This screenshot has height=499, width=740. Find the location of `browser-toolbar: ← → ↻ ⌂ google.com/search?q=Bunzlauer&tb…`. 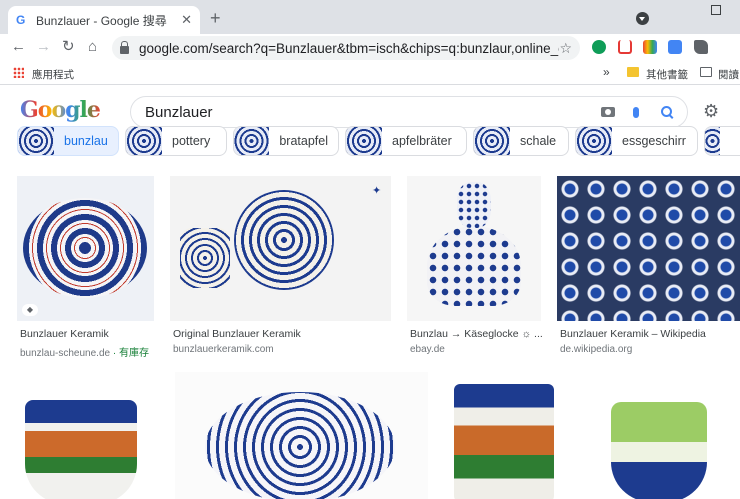

browser-toolbar: ← → ↻ ⌂ google.com/search?q=Bunzlauer&tb… is located at coordinates (370, 47).